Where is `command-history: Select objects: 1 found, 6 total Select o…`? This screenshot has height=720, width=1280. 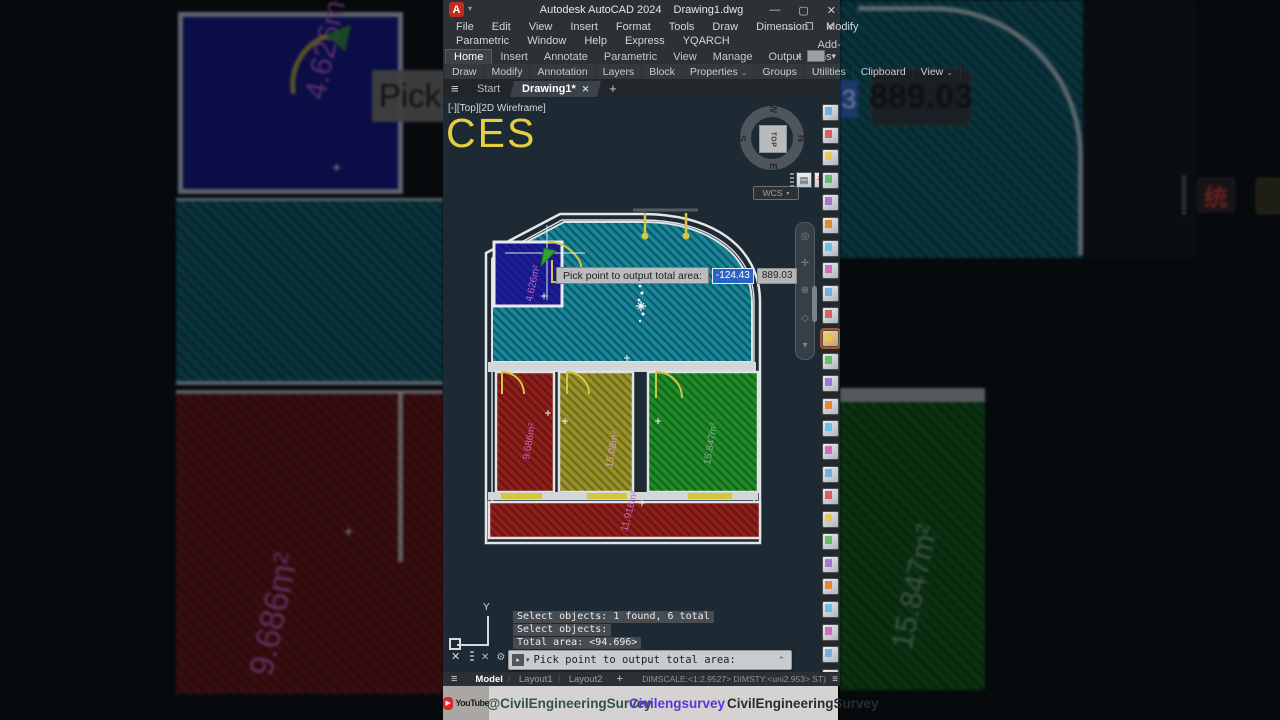 command-history: Select objects: 1 found, 6 total Select o… is located at coordinates (613, 630).